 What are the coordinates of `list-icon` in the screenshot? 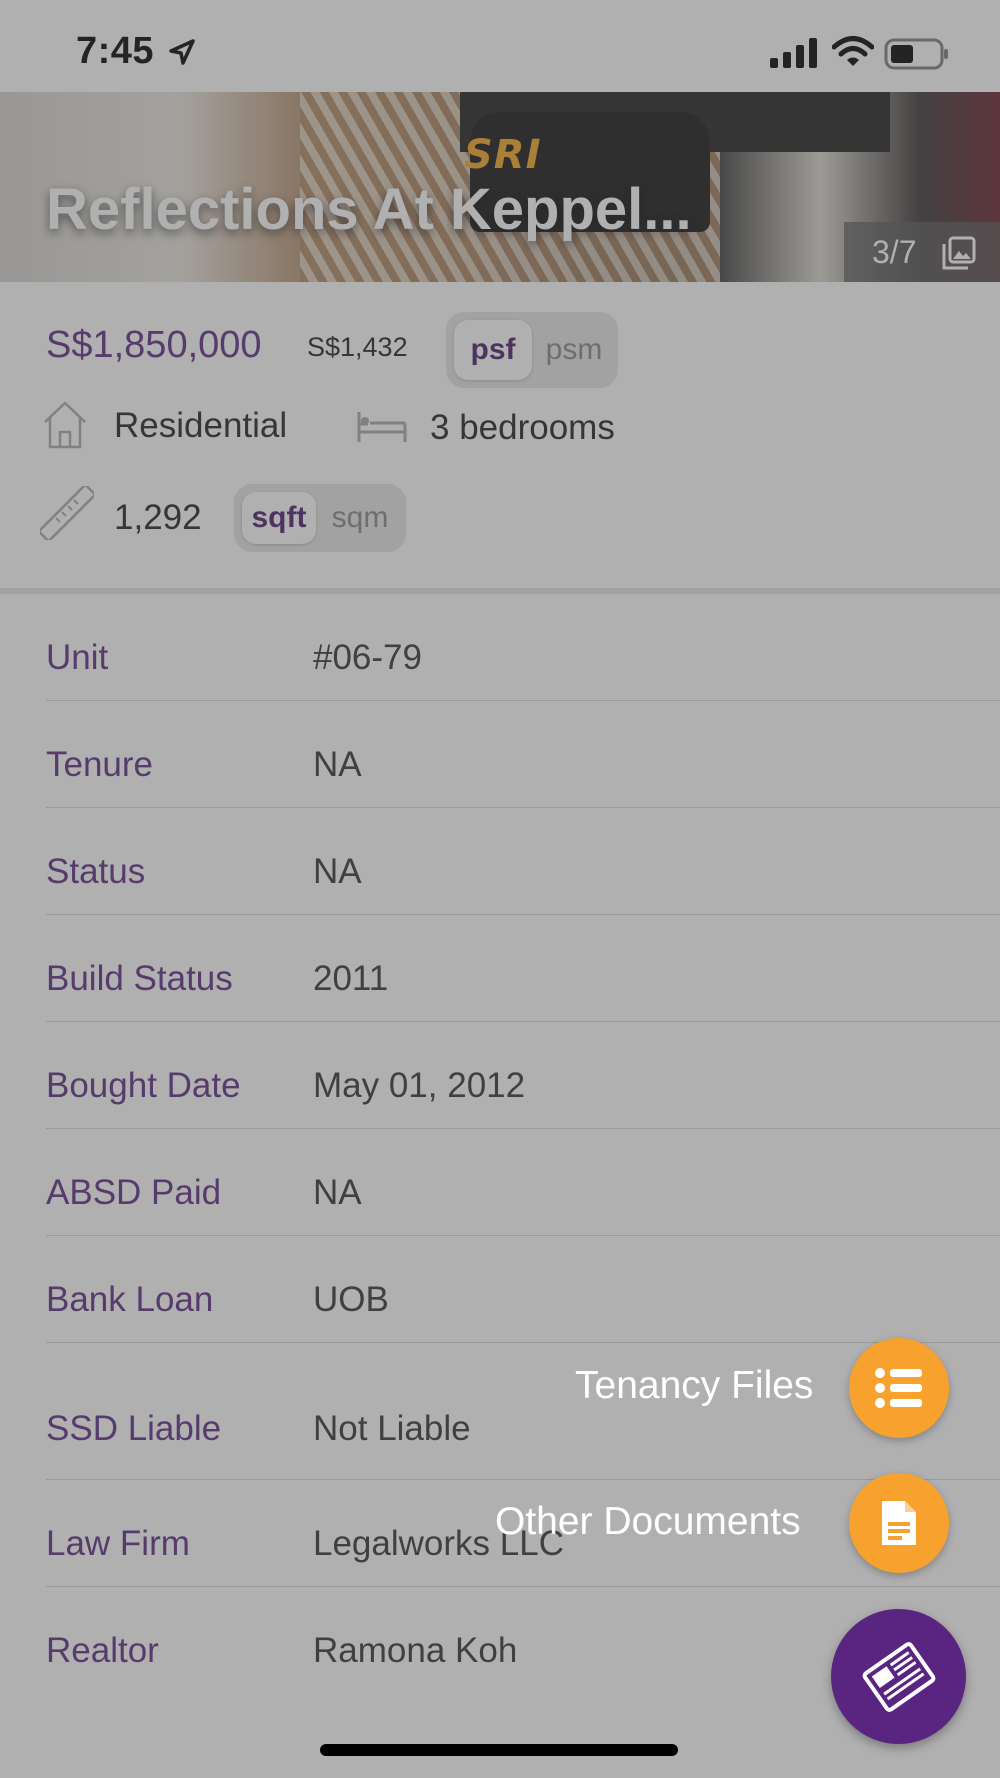 It's located at (898, 1388).